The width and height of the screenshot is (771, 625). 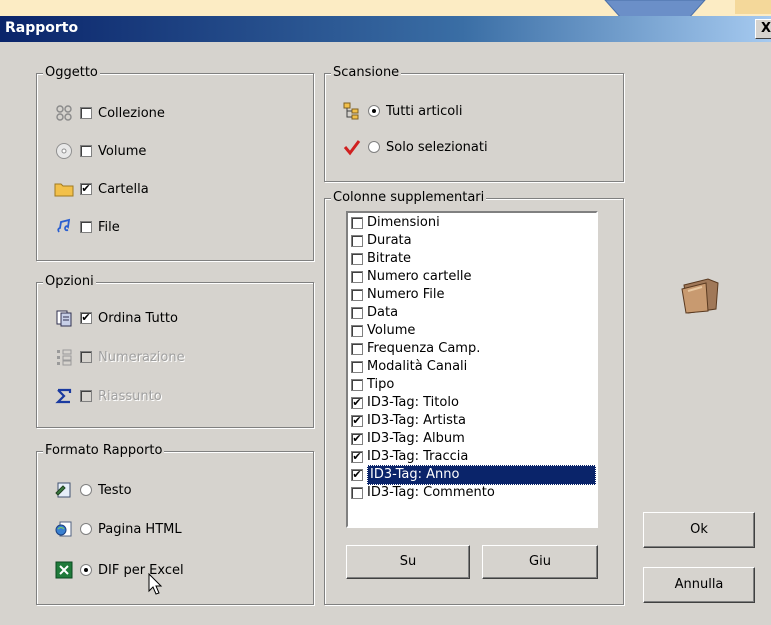 What do you see at coordinates (64, 396) in the screenshot?
I see `sigma-icon` at bounding box center [64, 396].